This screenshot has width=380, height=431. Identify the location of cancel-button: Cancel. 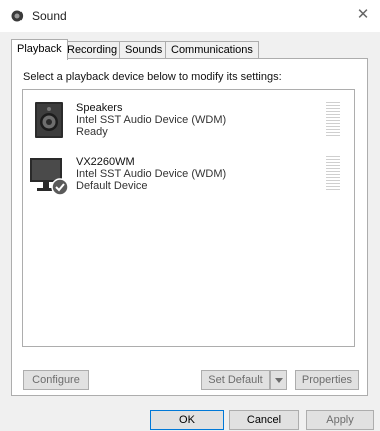
(264, 420).